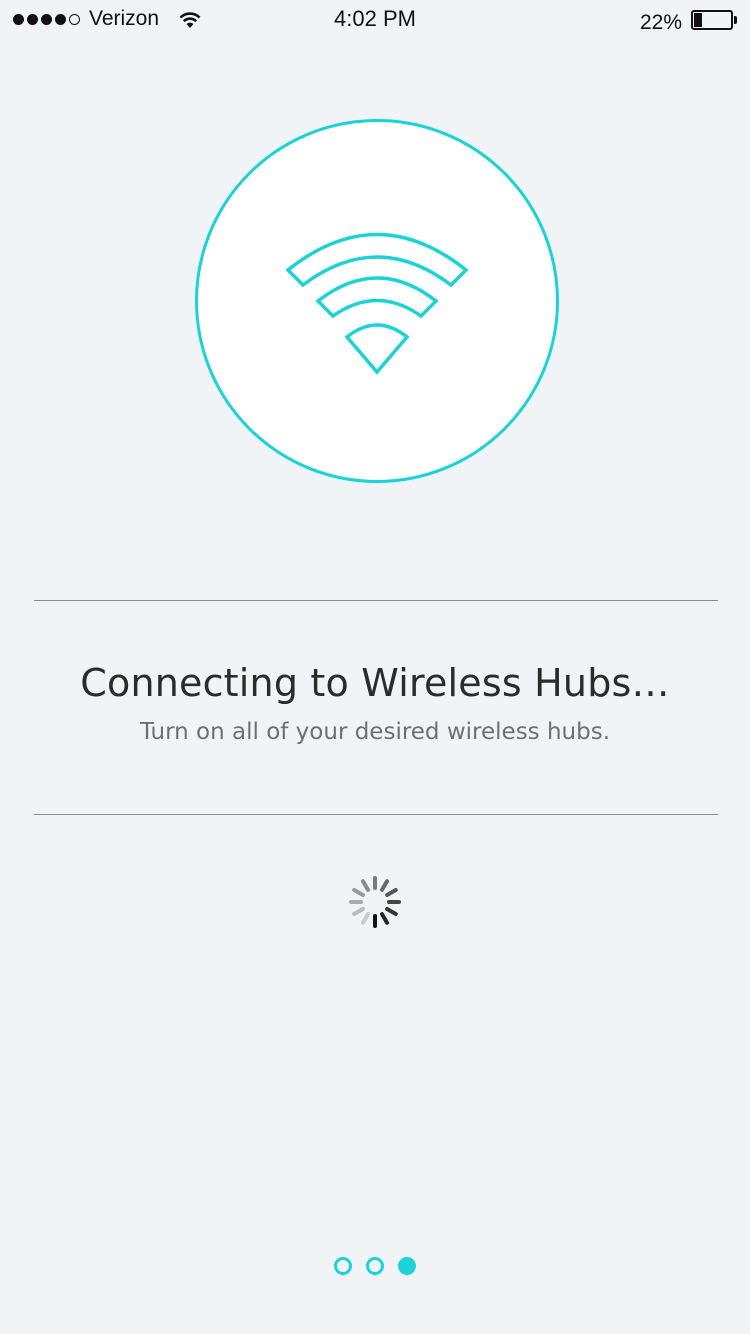 This screenshot has height=1334, width=750. What do you see at coordinates (375, 902) in the screenshot?
I see `spinner-icon` at bounding box center [375, 902].